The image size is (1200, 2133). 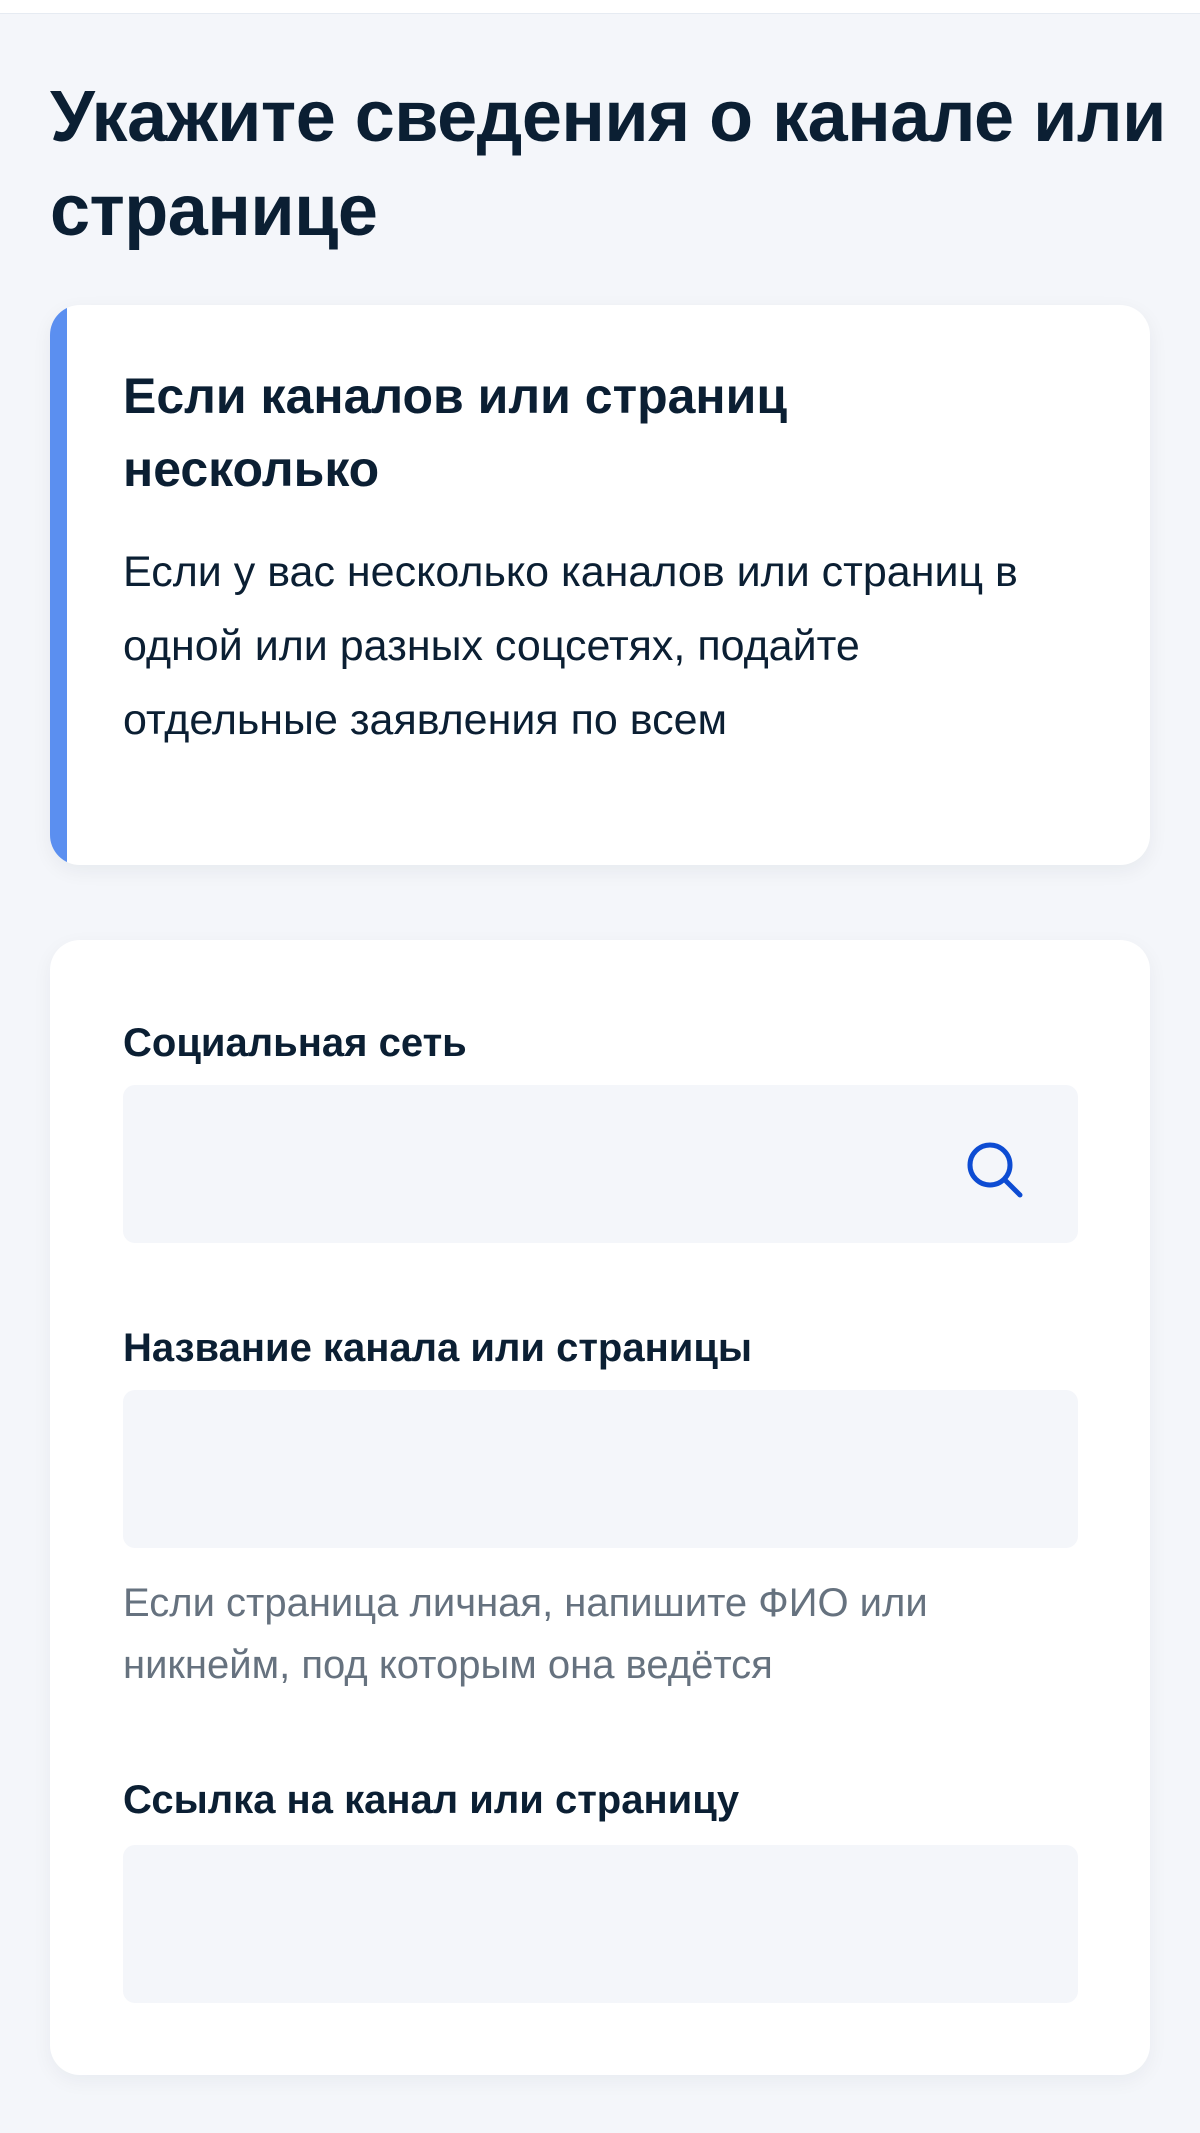 What do you see at coordinates (438, 1348) in the screenshot?
I see `channel-name-label: Название канала или страницы` at bounding box center [438, 1348].